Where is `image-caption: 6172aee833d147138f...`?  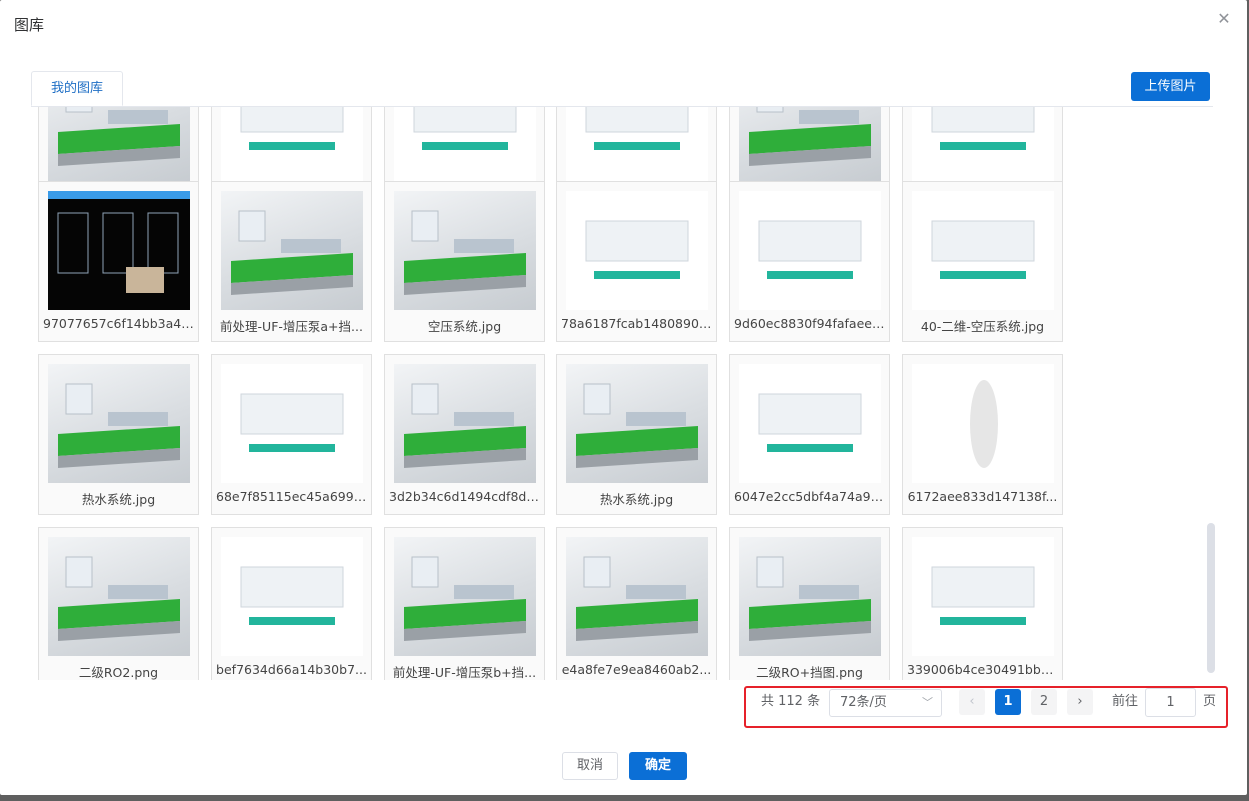 image-caption: 6172aee833d147138f... is located at coordinates (982, 496).